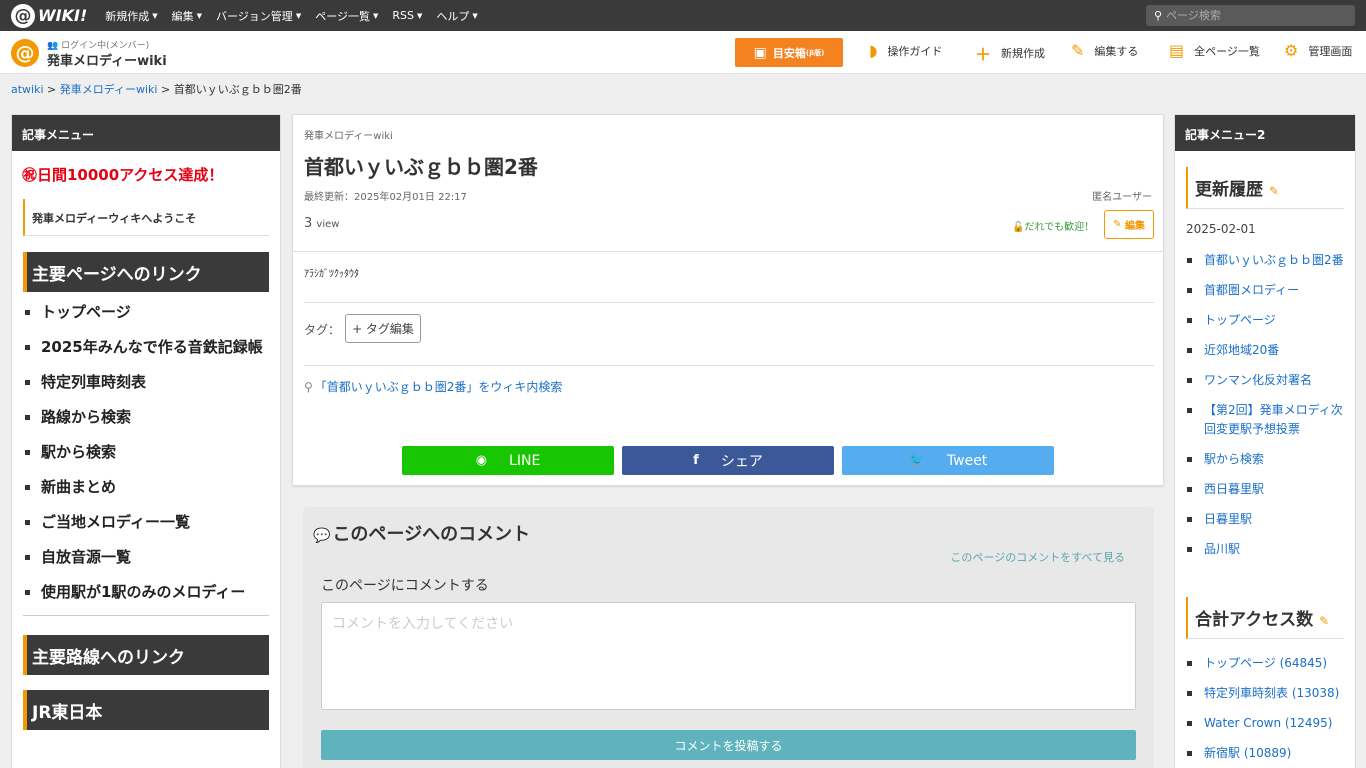 This screenshot has height=768, width=1366. I want to click on access-heading: 合計アクセス数 ✎, so click(1265, 618).